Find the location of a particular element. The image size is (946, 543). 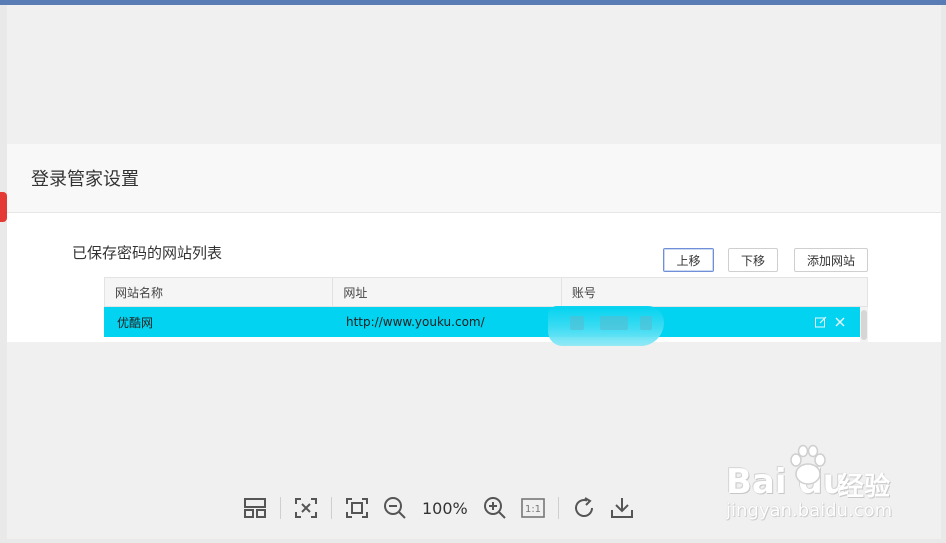

saved-sites-table: 网站名称 网址 账号 优酷网 http://www.youku.com/ is located at coordinates (486, 309).